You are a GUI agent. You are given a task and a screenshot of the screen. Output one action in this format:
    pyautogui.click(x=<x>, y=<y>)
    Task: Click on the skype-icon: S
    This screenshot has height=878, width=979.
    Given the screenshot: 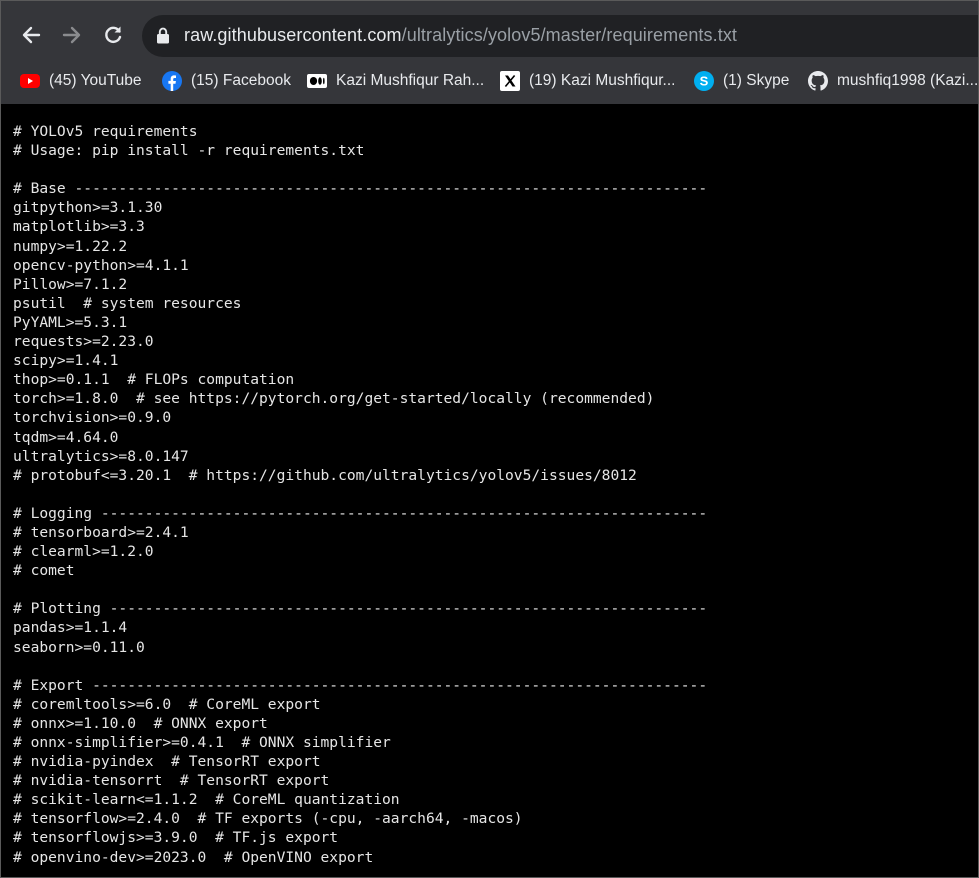 What is the action you would take?
    pyautogui.click(x=704, y=81)
    